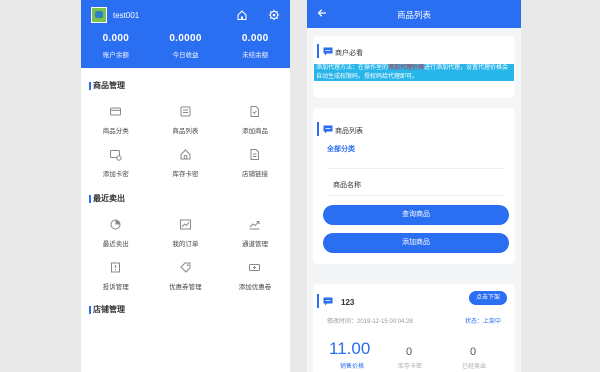 Image resolution: width=600 pixels, height=372 pixels. I want to click on recent-sales-grid: 最近卖出 我的订单 通道管理 投诉管理 优惠券管理 添加优惠卷, so click(185, 261).